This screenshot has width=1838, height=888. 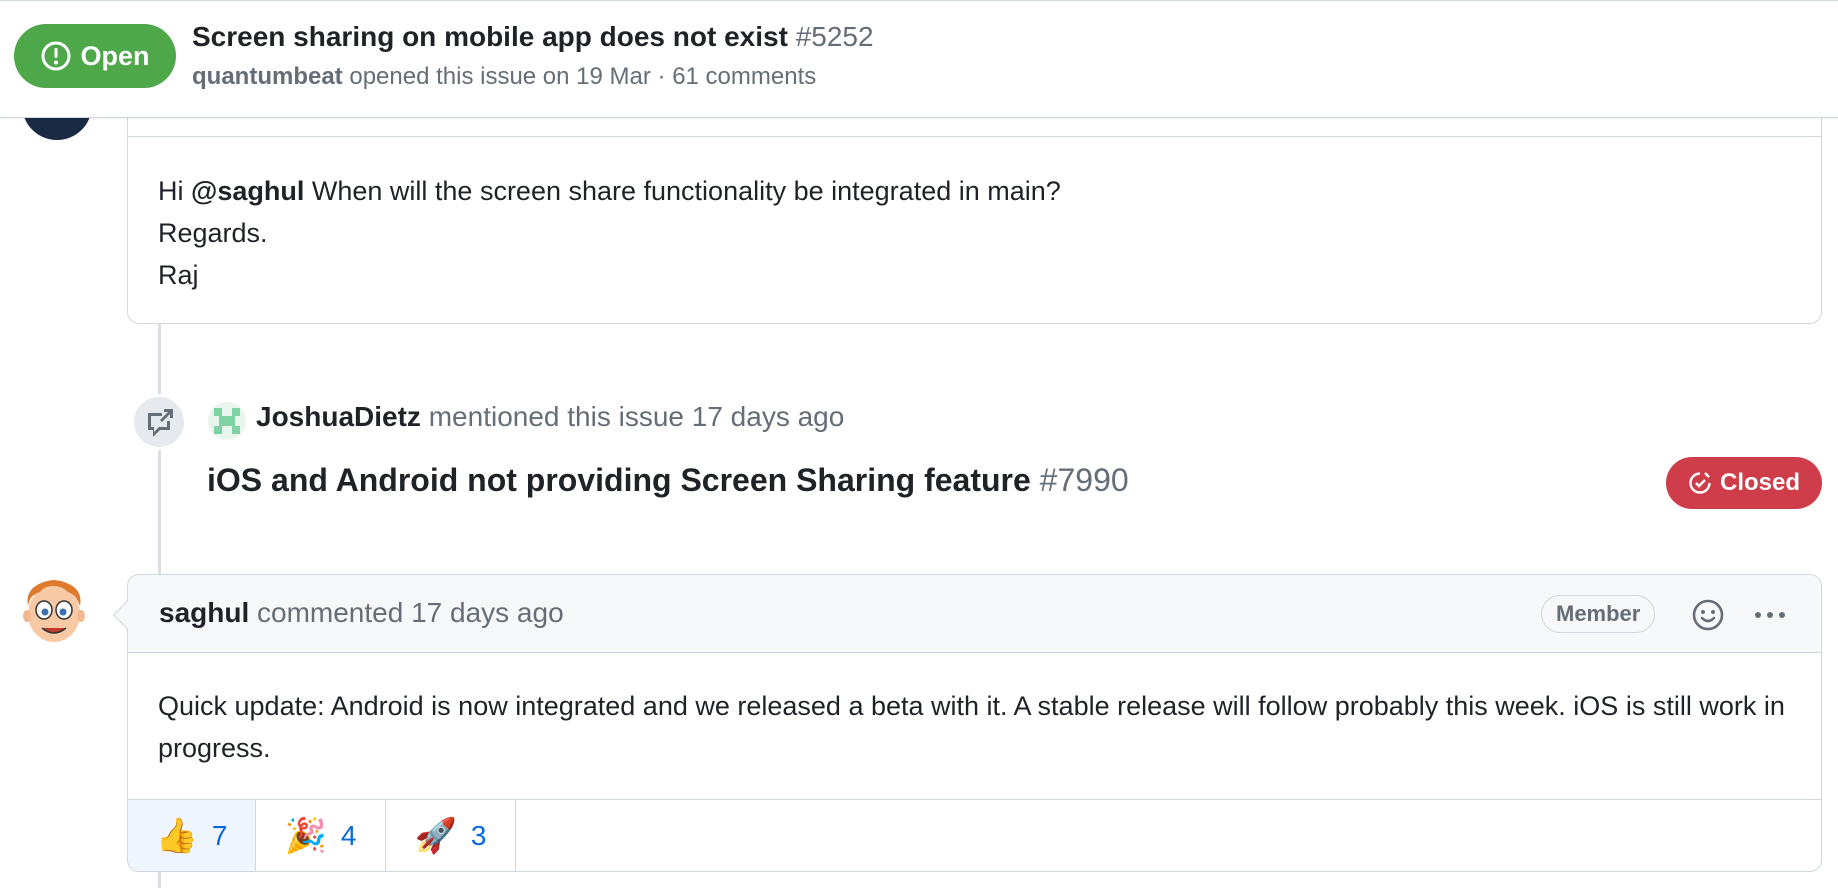 What do you see at coordinates (974, 136) in the screenshot?
I see `divider` at bounding box center [974, 136].